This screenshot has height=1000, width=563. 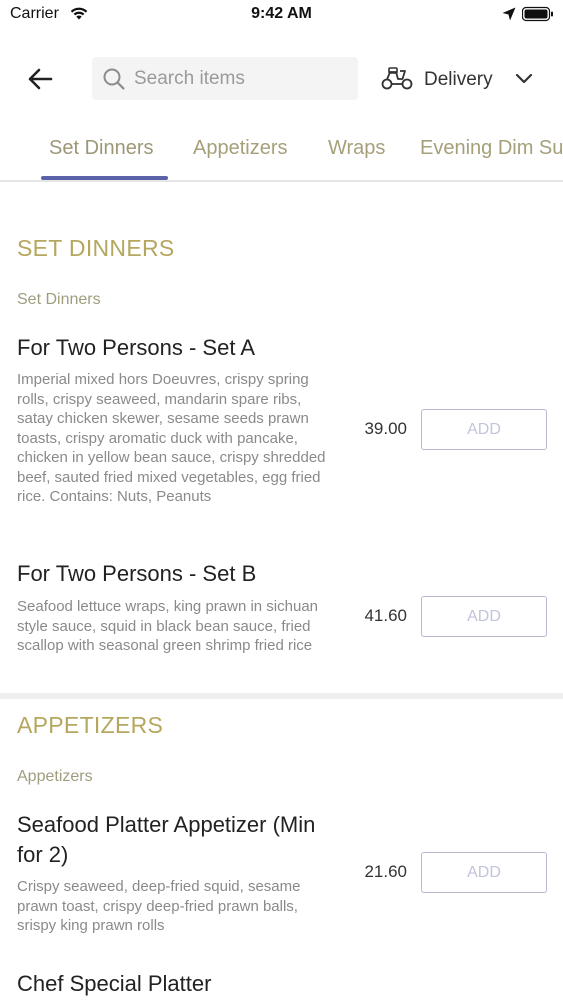 I want to click on location-arrow-icon, so click(x=509, y=16).